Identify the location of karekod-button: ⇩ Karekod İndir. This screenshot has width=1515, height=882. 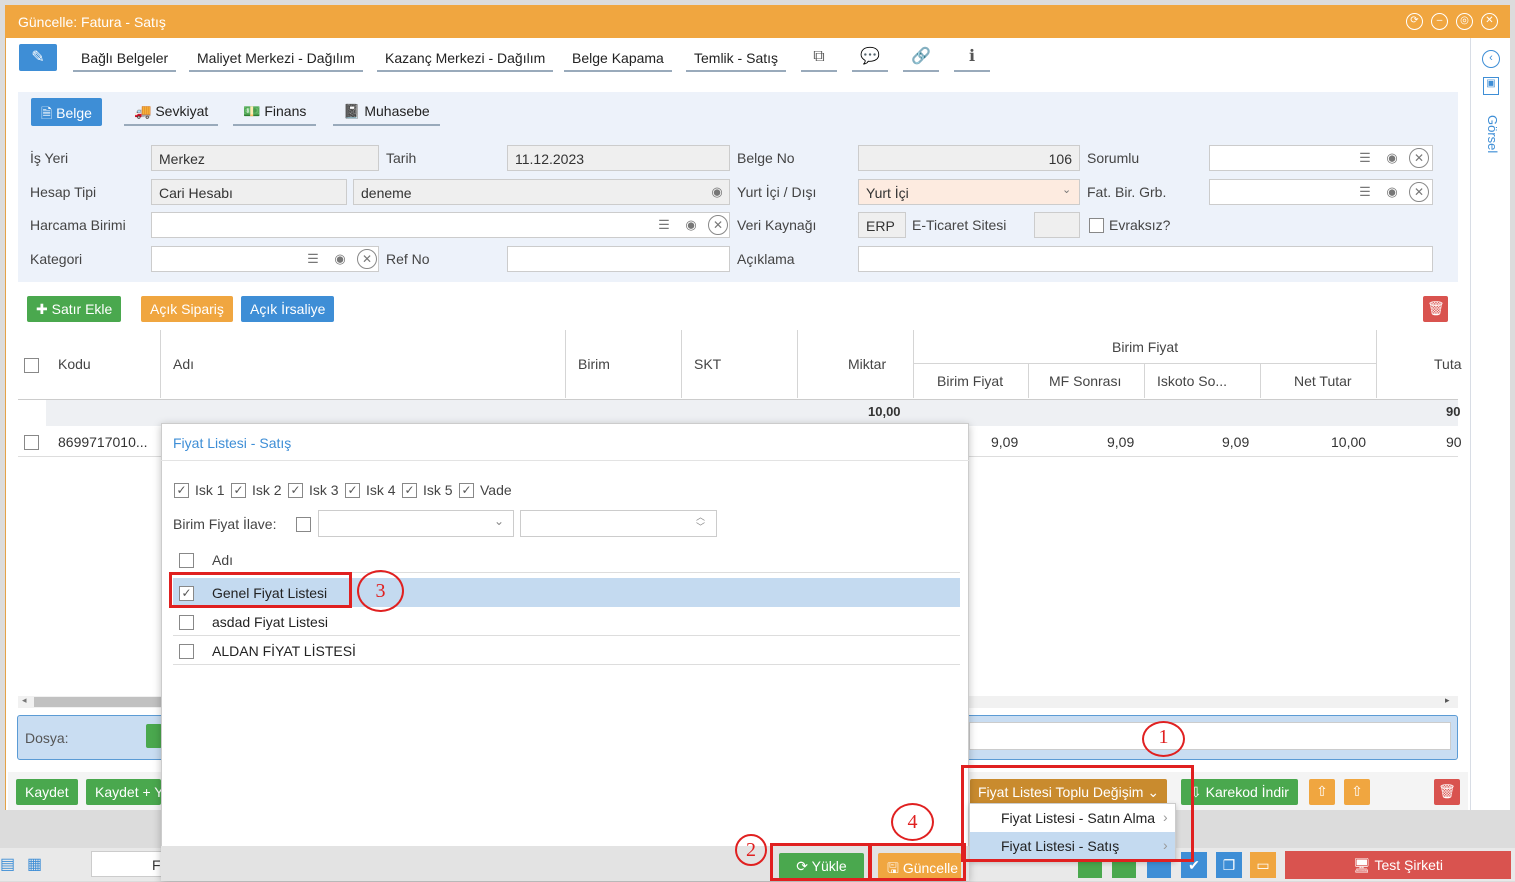
(1239, 792).